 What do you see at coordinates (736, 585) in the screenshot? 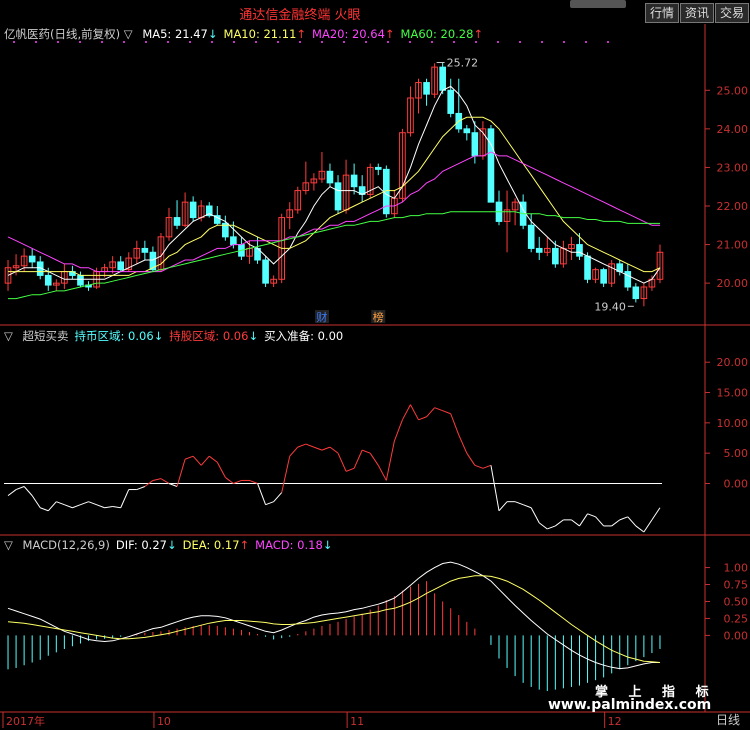
I see `y-tick-label: 0.75` at bounding box center [736, 585].